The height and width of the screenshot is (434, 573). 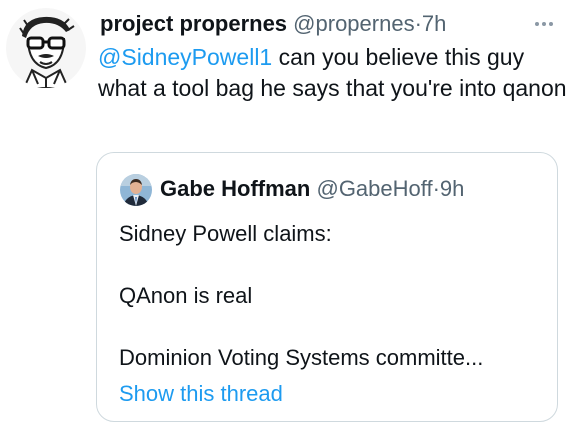 What do you see at coordinates (544, 24) in the screenshot?
I see `more-horizontal-icon` at bounding box center [544, 24].